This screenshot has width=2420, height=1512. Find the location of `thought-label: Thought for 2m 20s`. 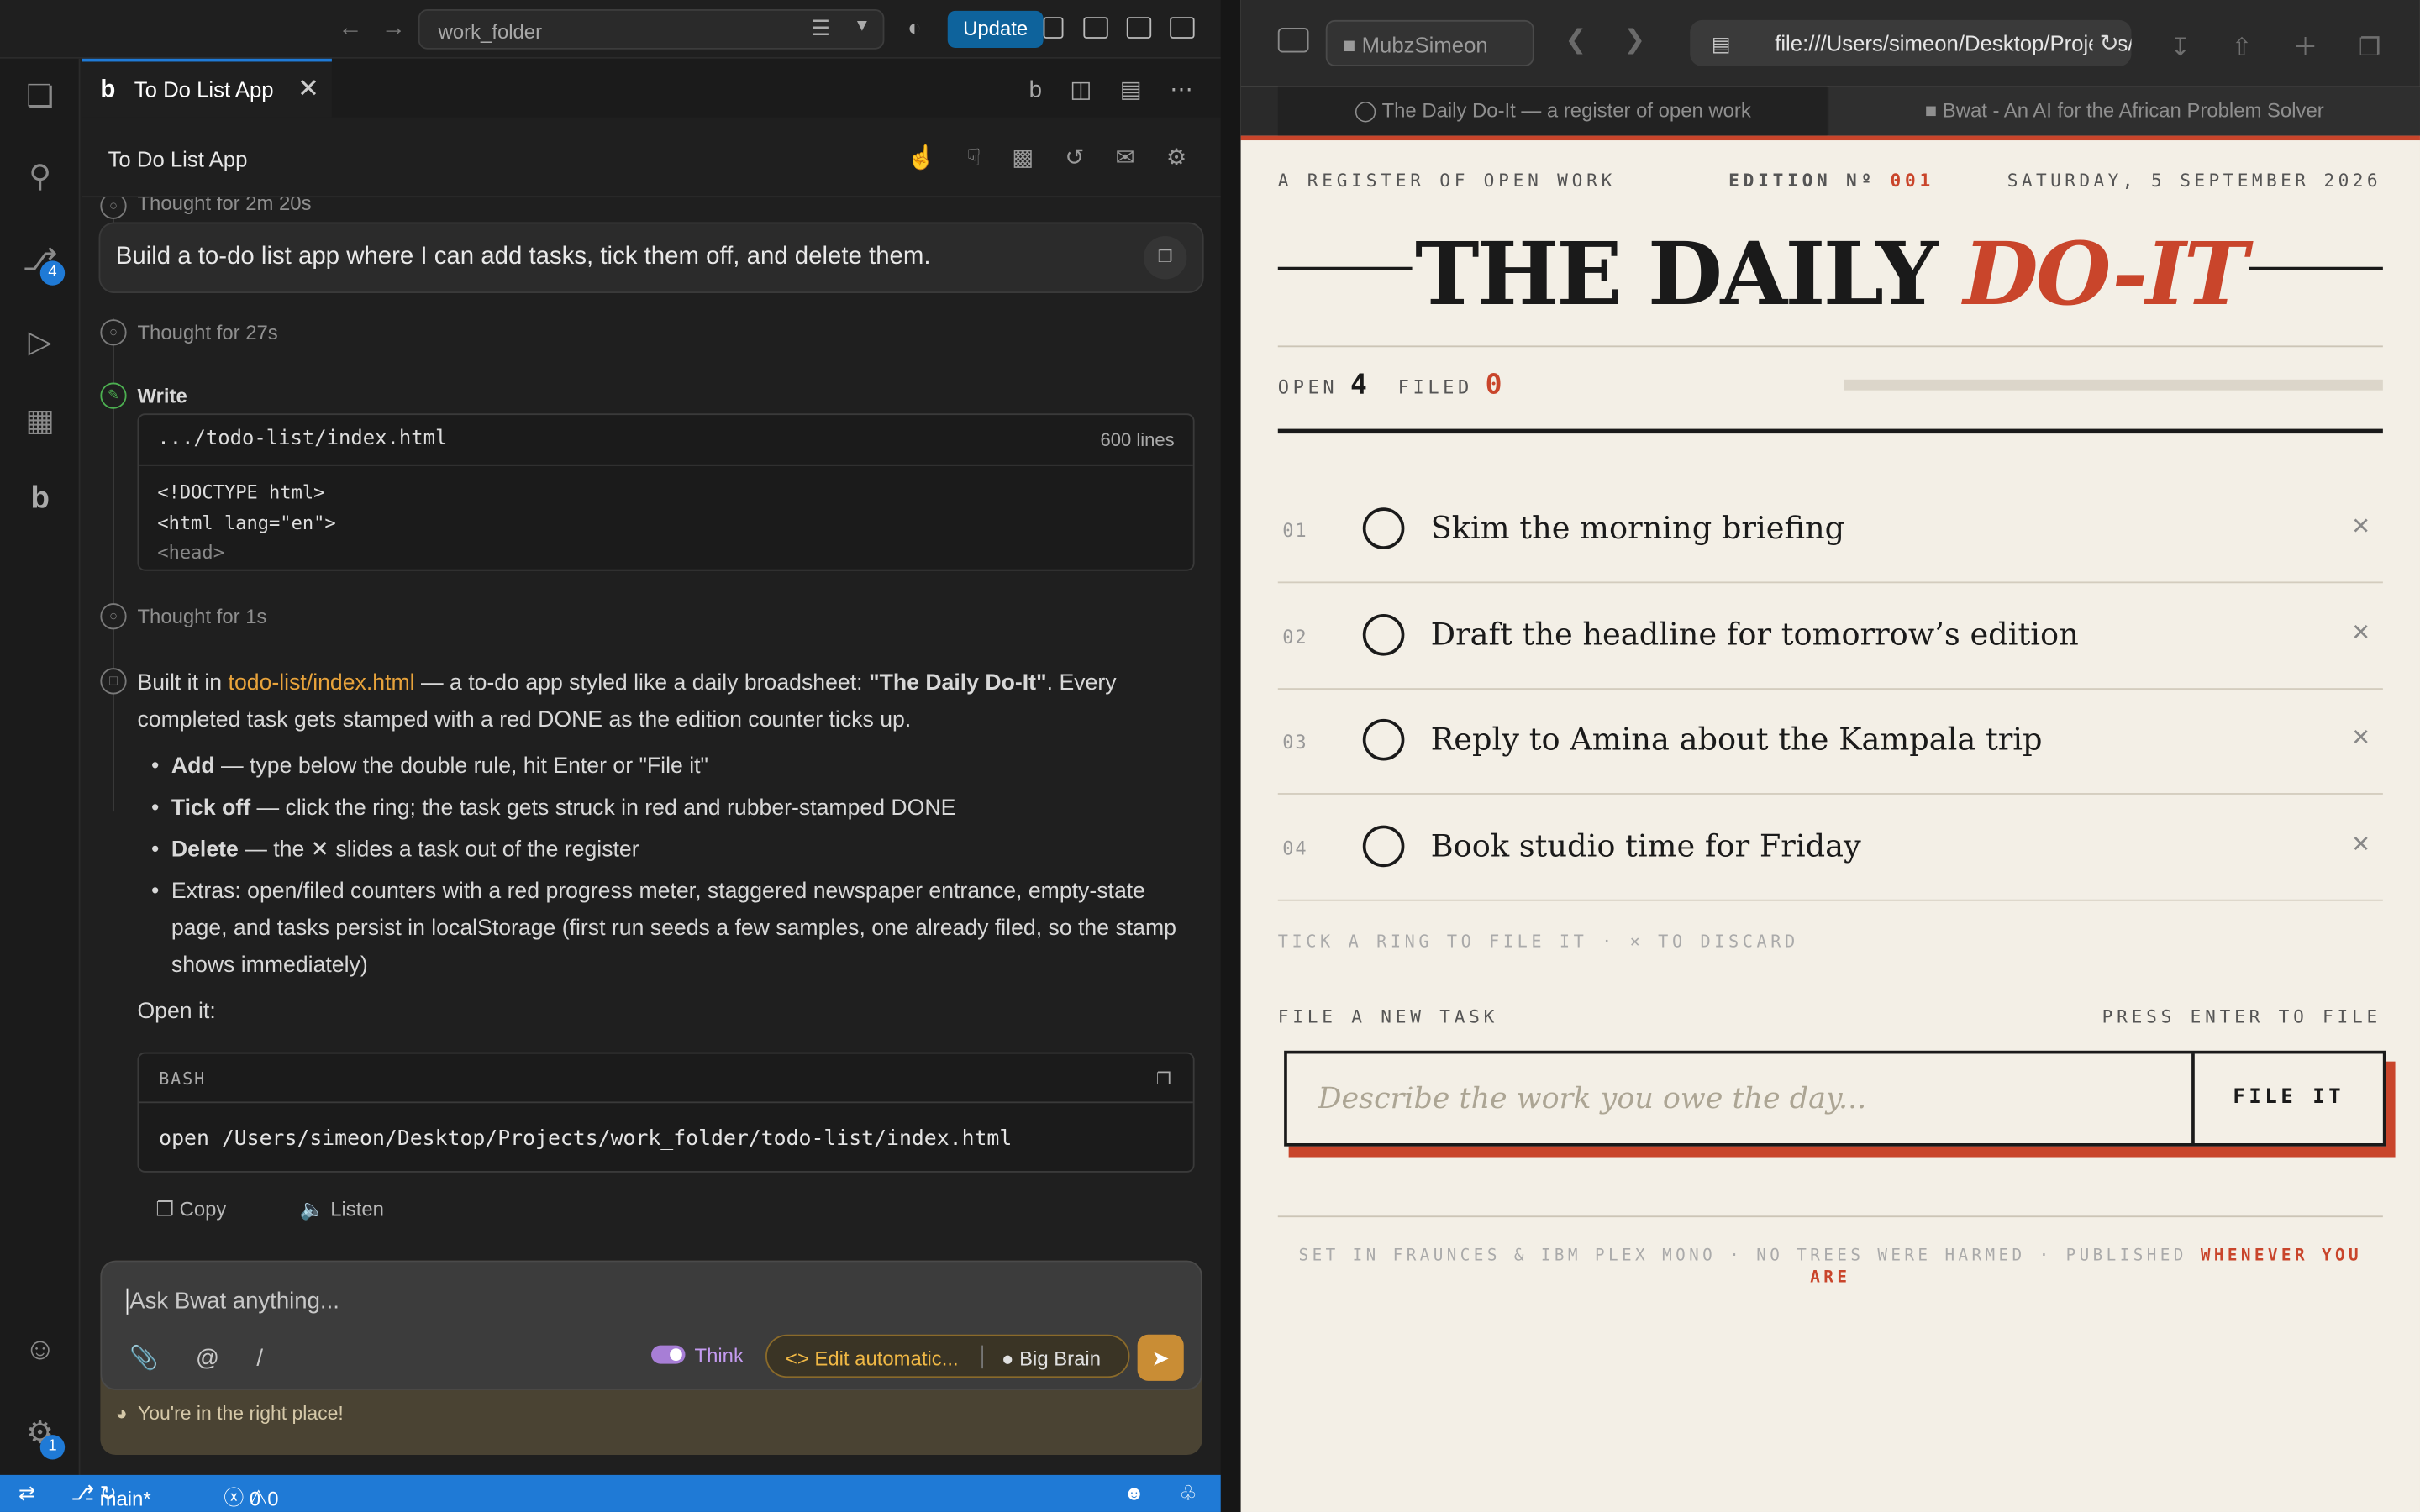

thought-label: Thought for 2m 20s is located at coordinates (225, 206).